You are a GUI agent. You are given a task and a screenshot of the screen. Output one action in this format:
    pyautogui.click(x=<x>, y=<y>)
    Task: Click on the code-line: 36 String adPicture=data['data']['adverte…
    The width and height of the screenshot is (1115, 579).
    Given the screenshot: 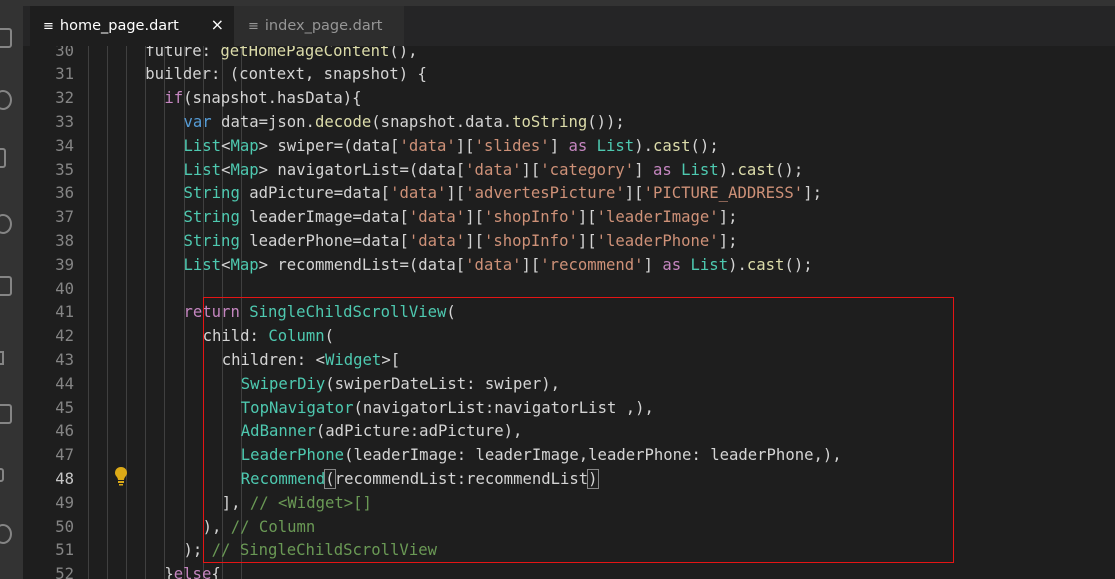 What is the action you would take?
    pyautogui.click(x=569, y=194)
    